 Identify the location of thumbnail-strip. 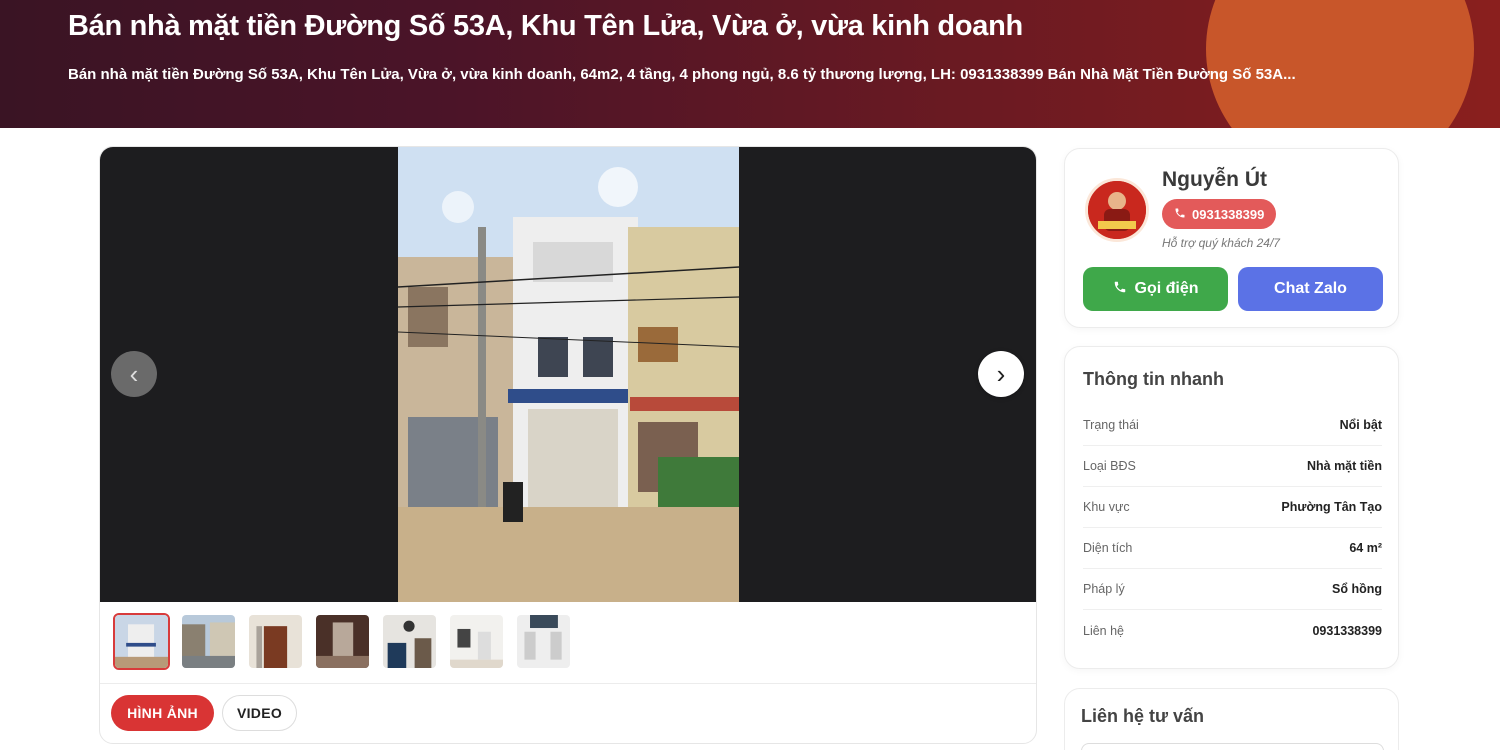
(342, 641).